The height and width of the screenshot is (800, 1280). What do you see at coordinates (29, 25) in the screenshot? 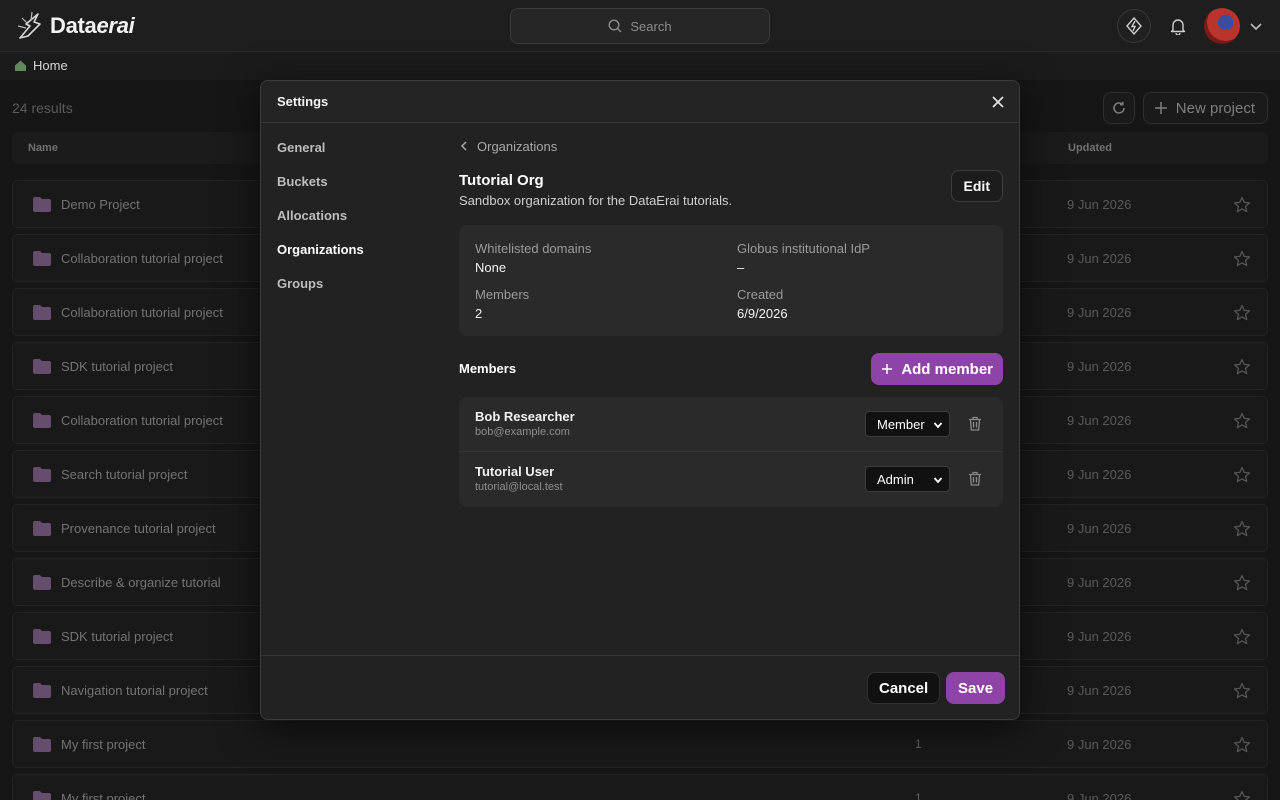
I see `logo-icon` at bounding box center [29, 25].